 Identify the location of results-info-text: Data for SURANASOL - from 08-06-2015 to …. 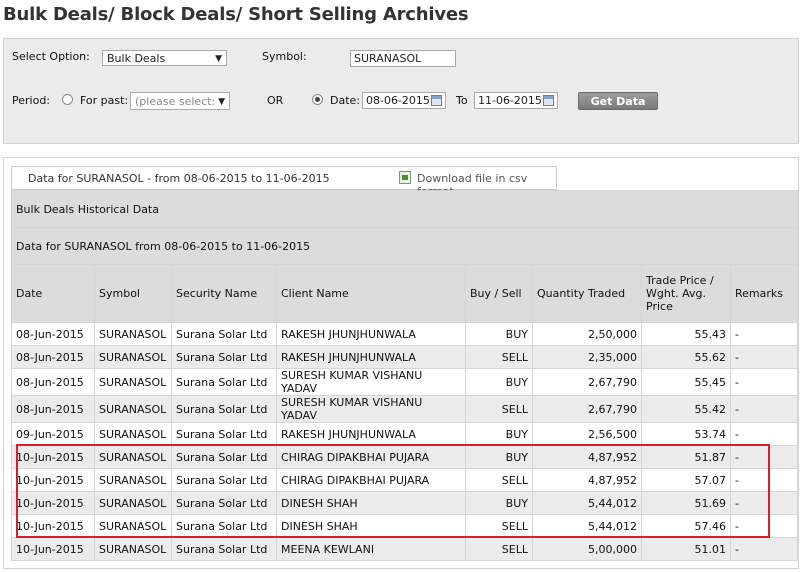
(179, 178).